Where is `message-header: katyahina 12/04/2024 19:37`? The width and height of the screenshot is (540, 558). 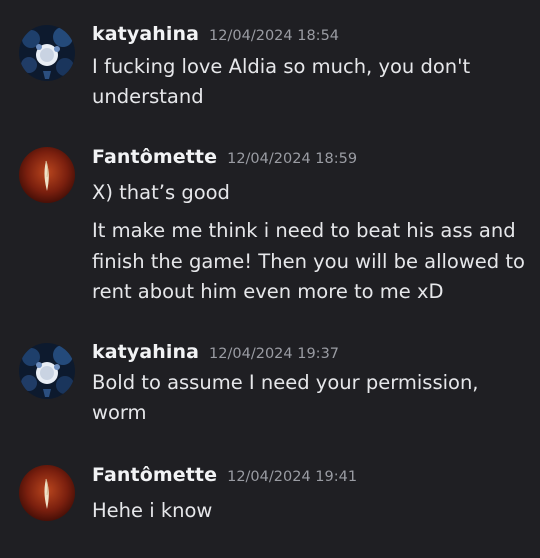
message-header: katyahina 12/04/2024 19:37 is located at coordinates (215, 352).